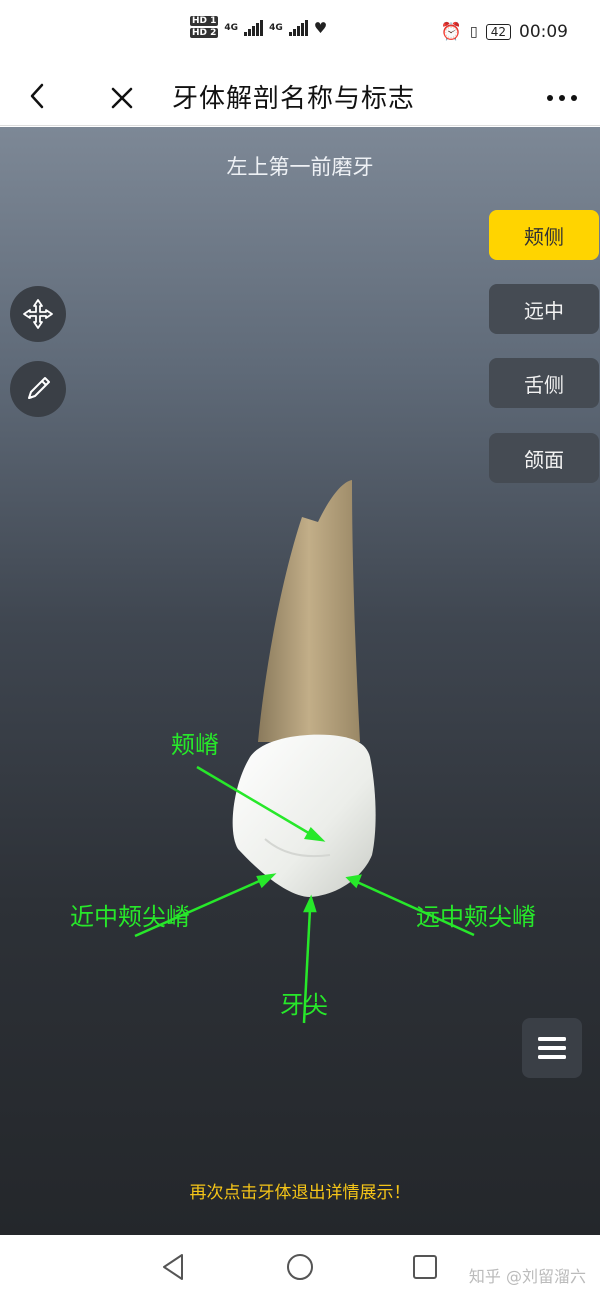  What do you see at coordinates (300, 1193) in the screenshot?
I see `exit-hint: 再次点击牙体退出详情展示！` at bounding box center [300, 1193].